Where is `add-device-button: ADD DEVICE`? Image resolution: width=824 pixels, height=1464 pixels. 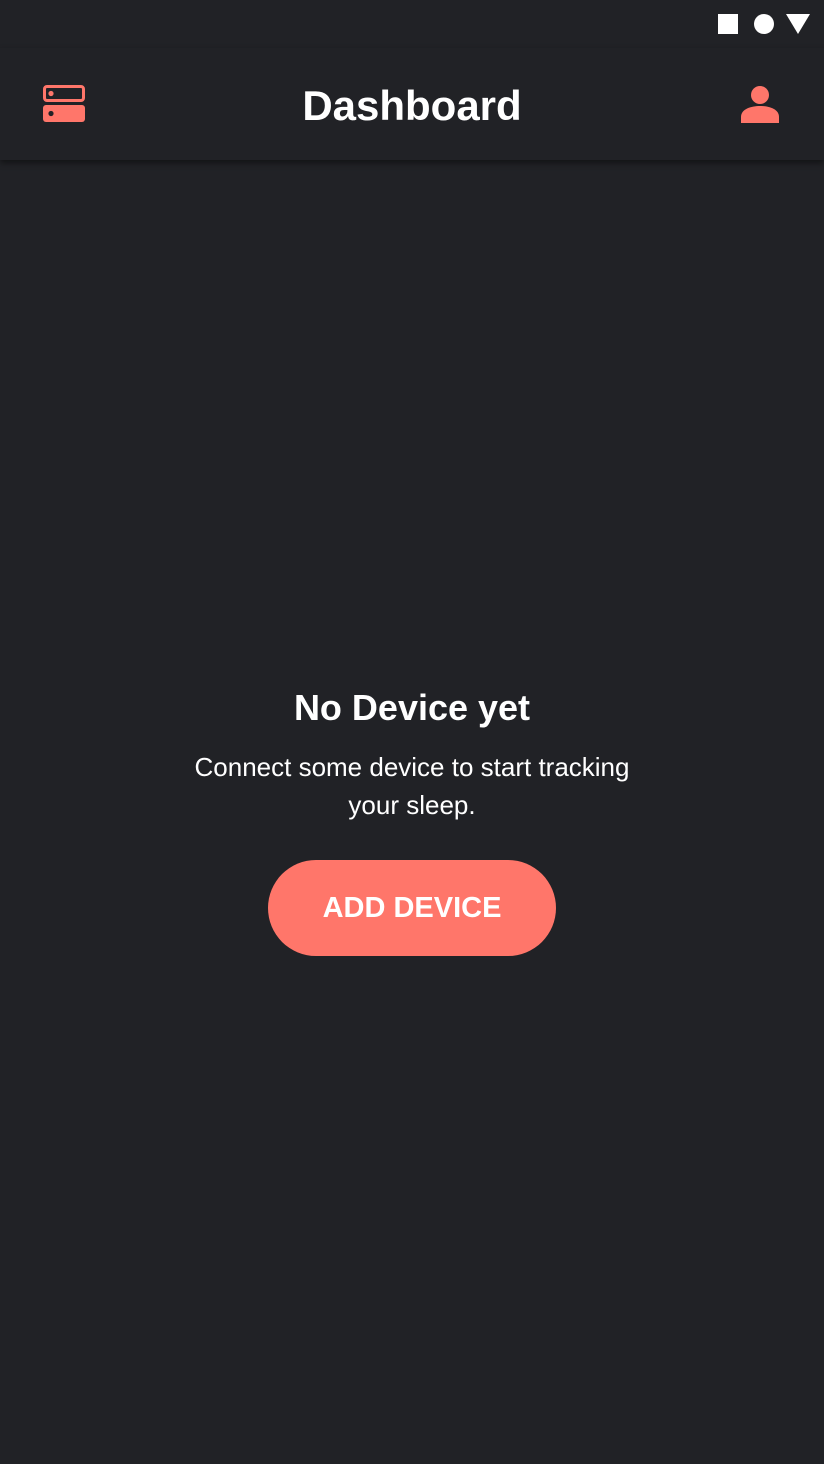 add-device-button: ADD DEVICE is located at coordinates (412, 908).